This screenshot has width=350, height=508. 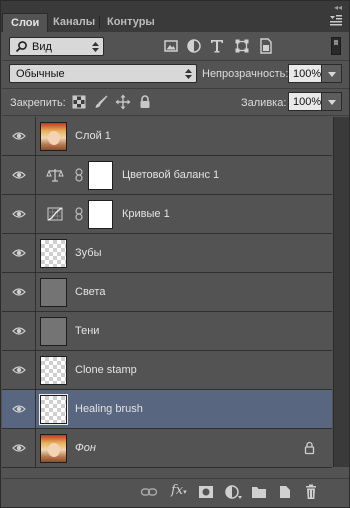 I want to click on lock-image-pixels-icon, so click(x=101, y=102).